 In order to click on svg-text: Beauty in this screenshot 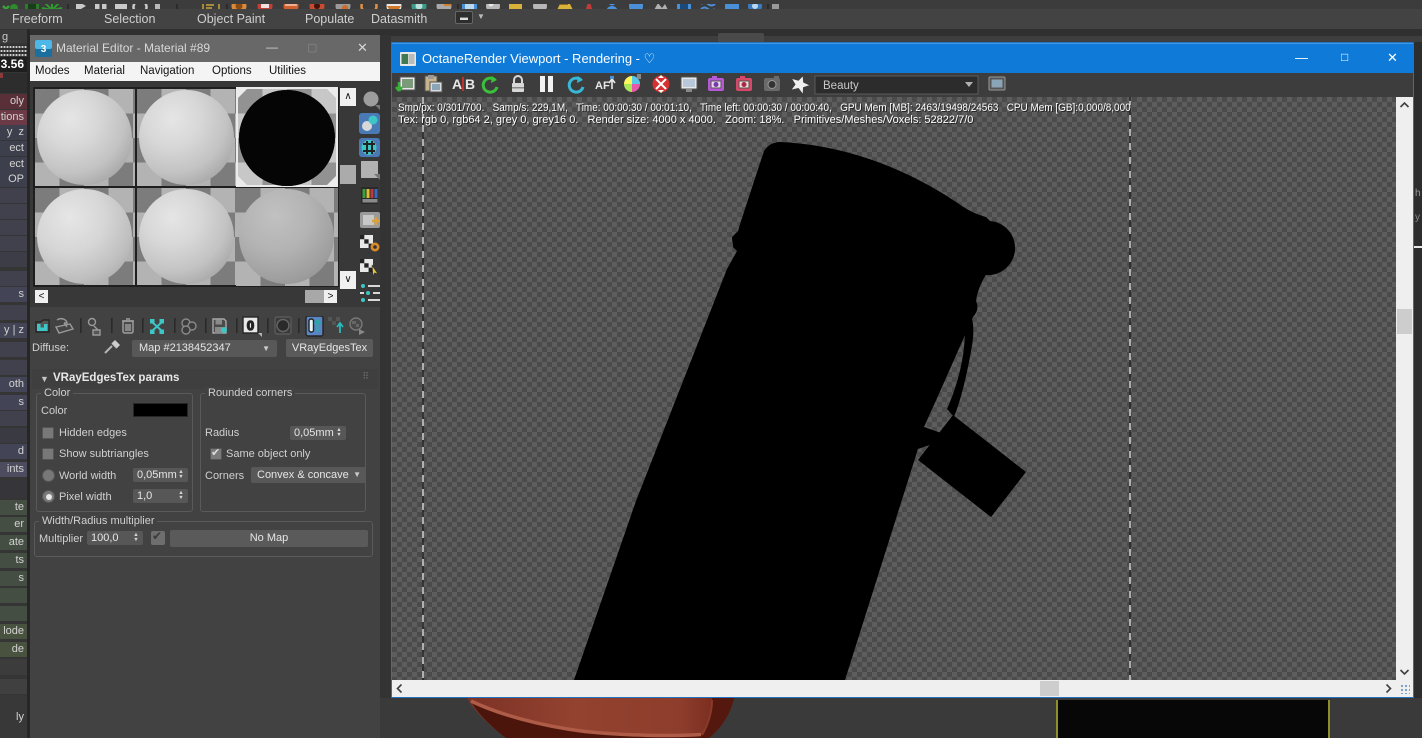, I will do `click(841, 86)`.